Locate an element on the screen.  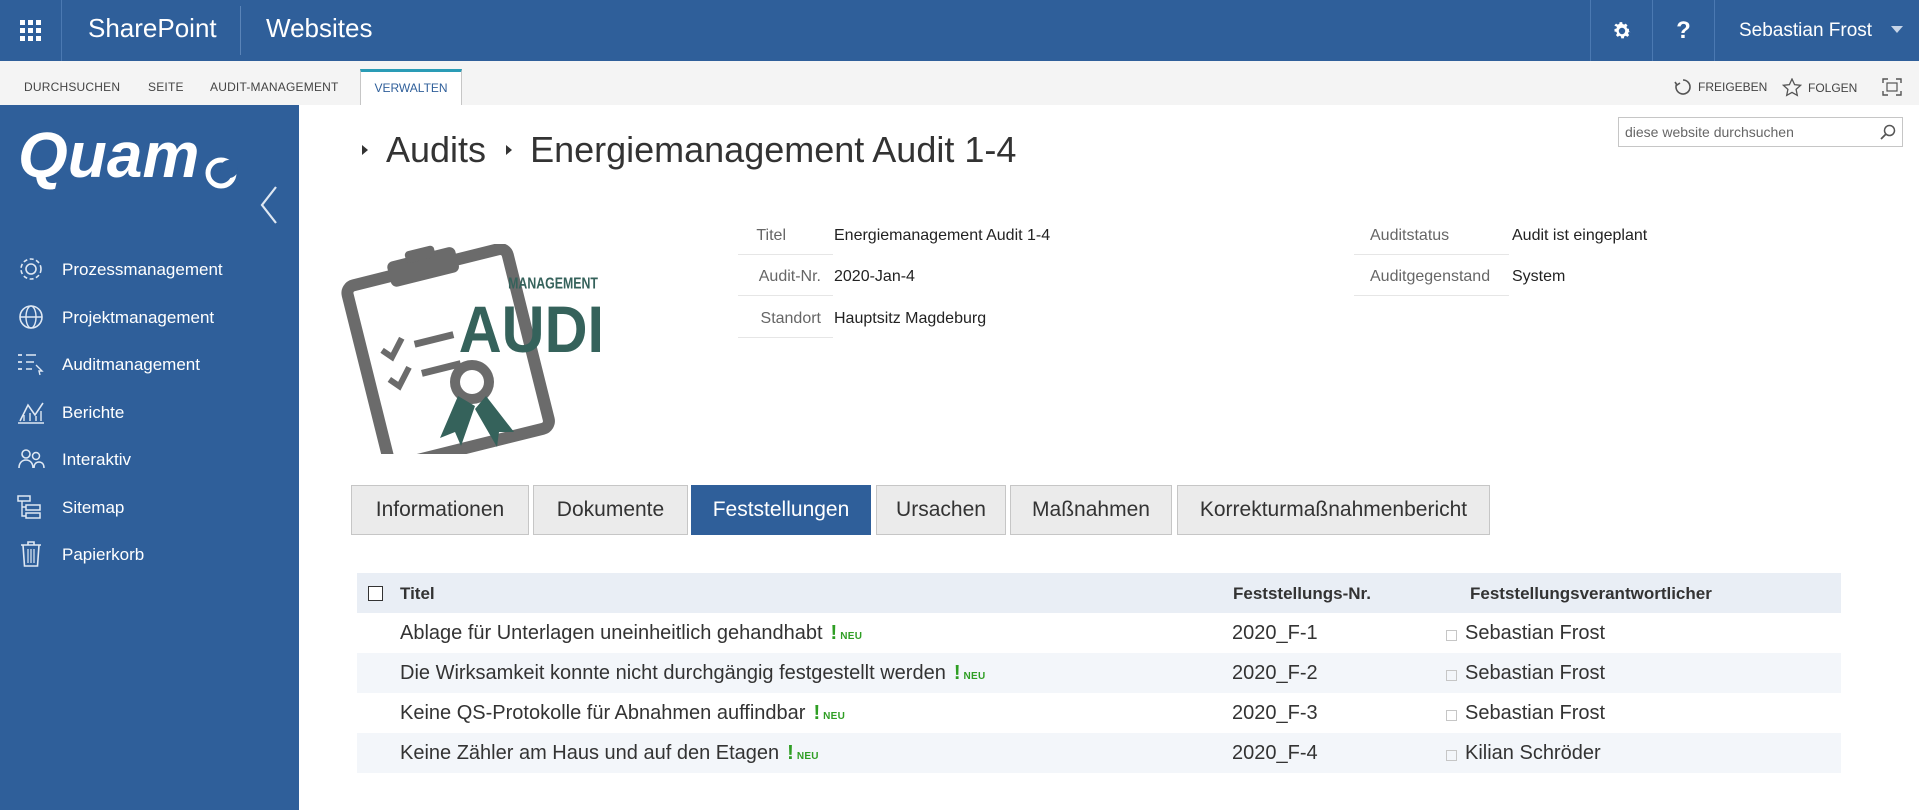
tab-feststellungen: Feststellungen is located at coordinates (781, 510).